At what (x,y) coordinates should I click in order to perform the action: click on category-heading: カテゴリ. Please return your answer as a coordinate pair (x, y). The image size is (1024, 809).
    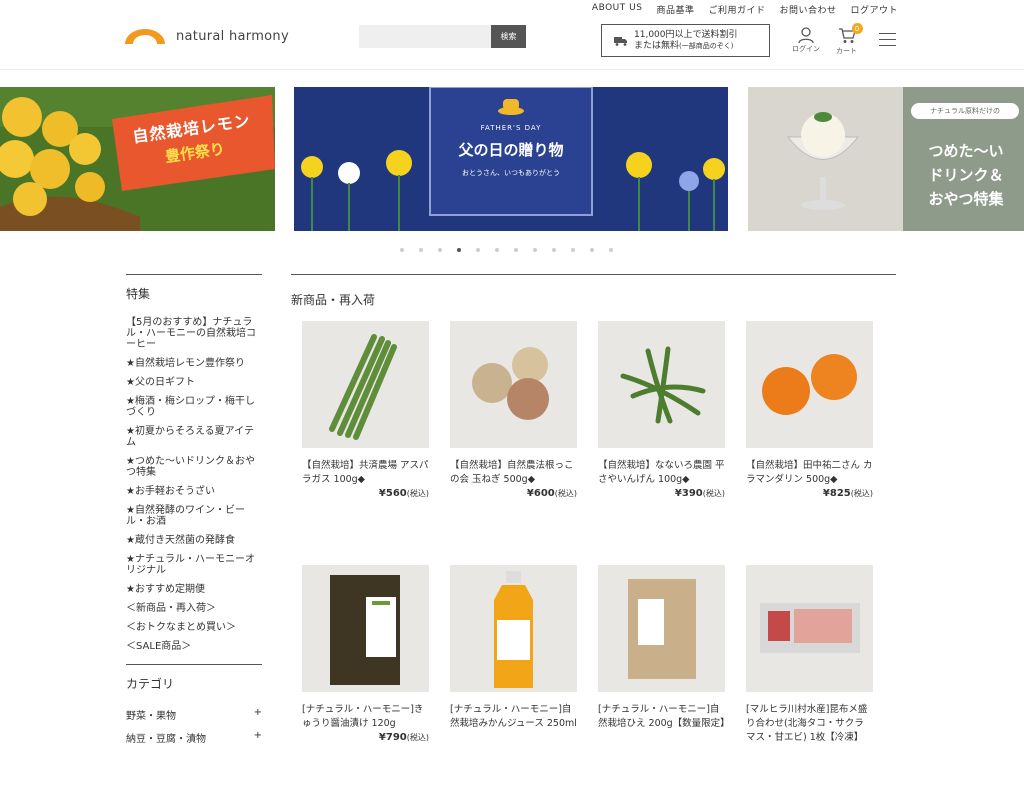
    Looking at the image, I should click on (150, 684).